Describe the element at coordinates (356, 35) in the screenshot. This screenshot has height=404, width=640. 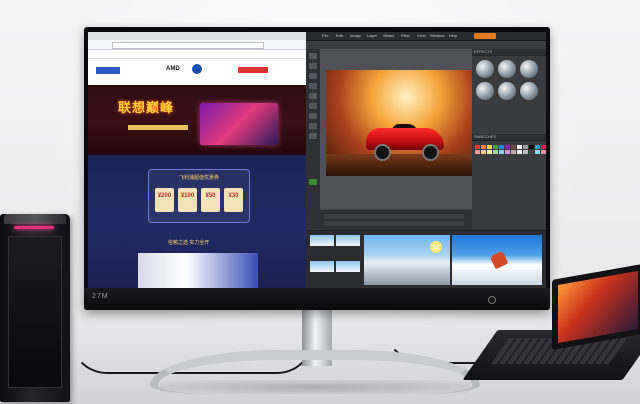
I see `menu-item-image: Image` at that location.